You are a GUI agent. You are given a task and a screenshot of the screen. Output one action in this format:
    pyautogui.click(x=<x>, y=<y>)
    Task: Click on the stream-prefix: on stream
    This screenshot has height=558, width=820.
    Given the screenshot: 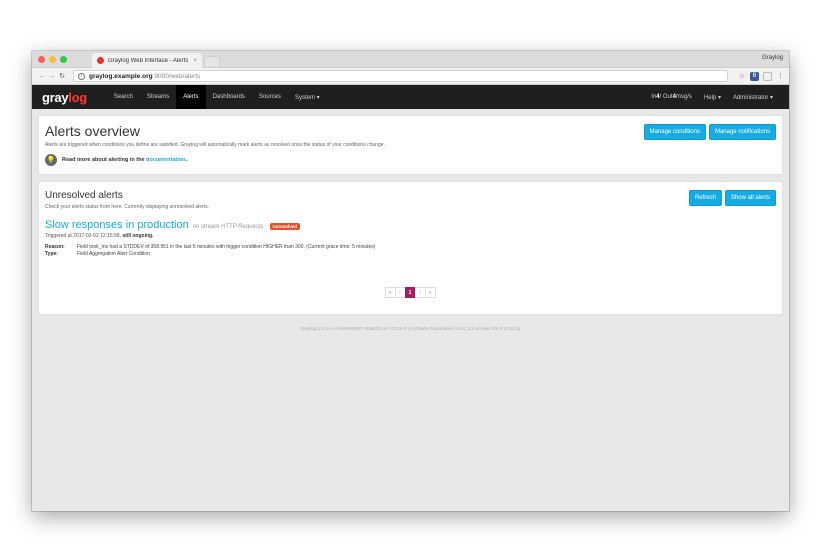 What is the action you would take?
    pyautogui.click(x=207, y=227)
    